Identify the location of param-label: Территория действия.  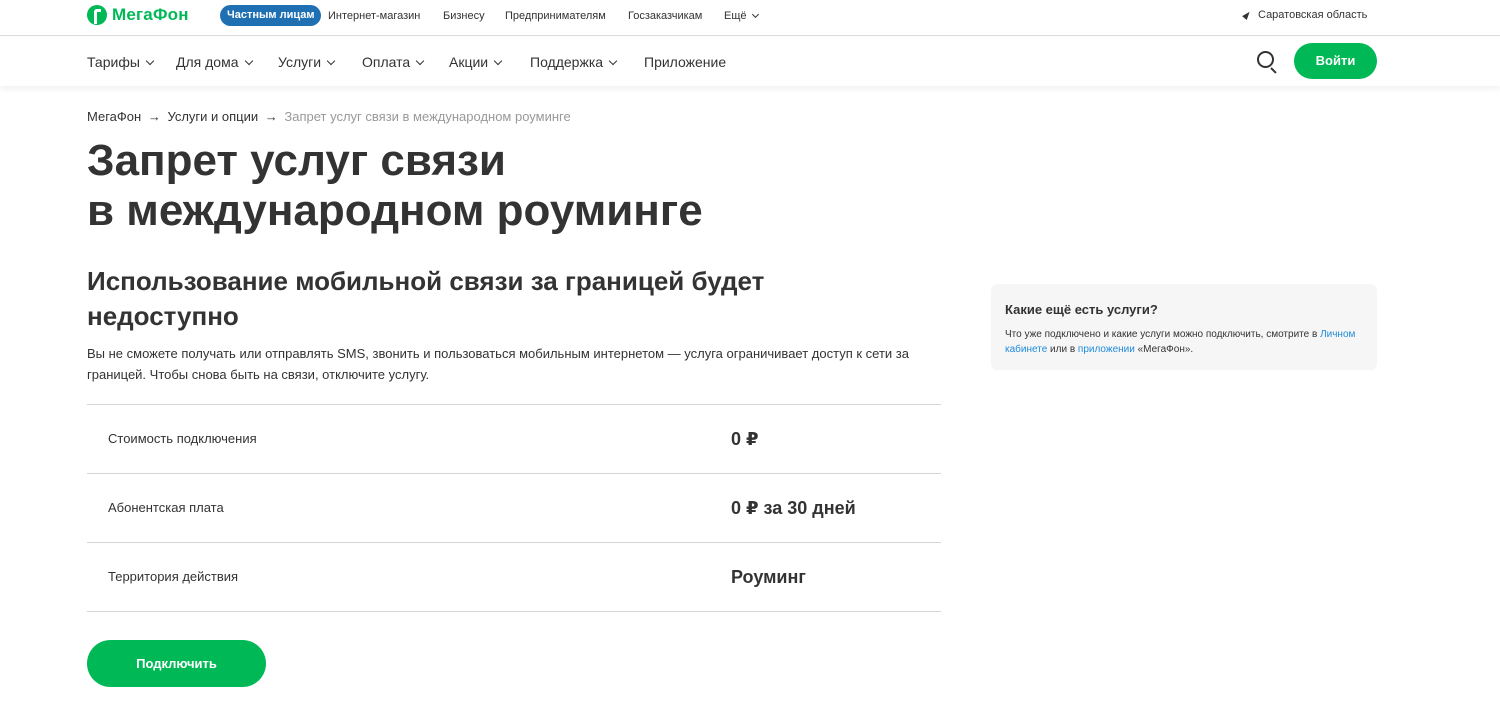
(173, 576).